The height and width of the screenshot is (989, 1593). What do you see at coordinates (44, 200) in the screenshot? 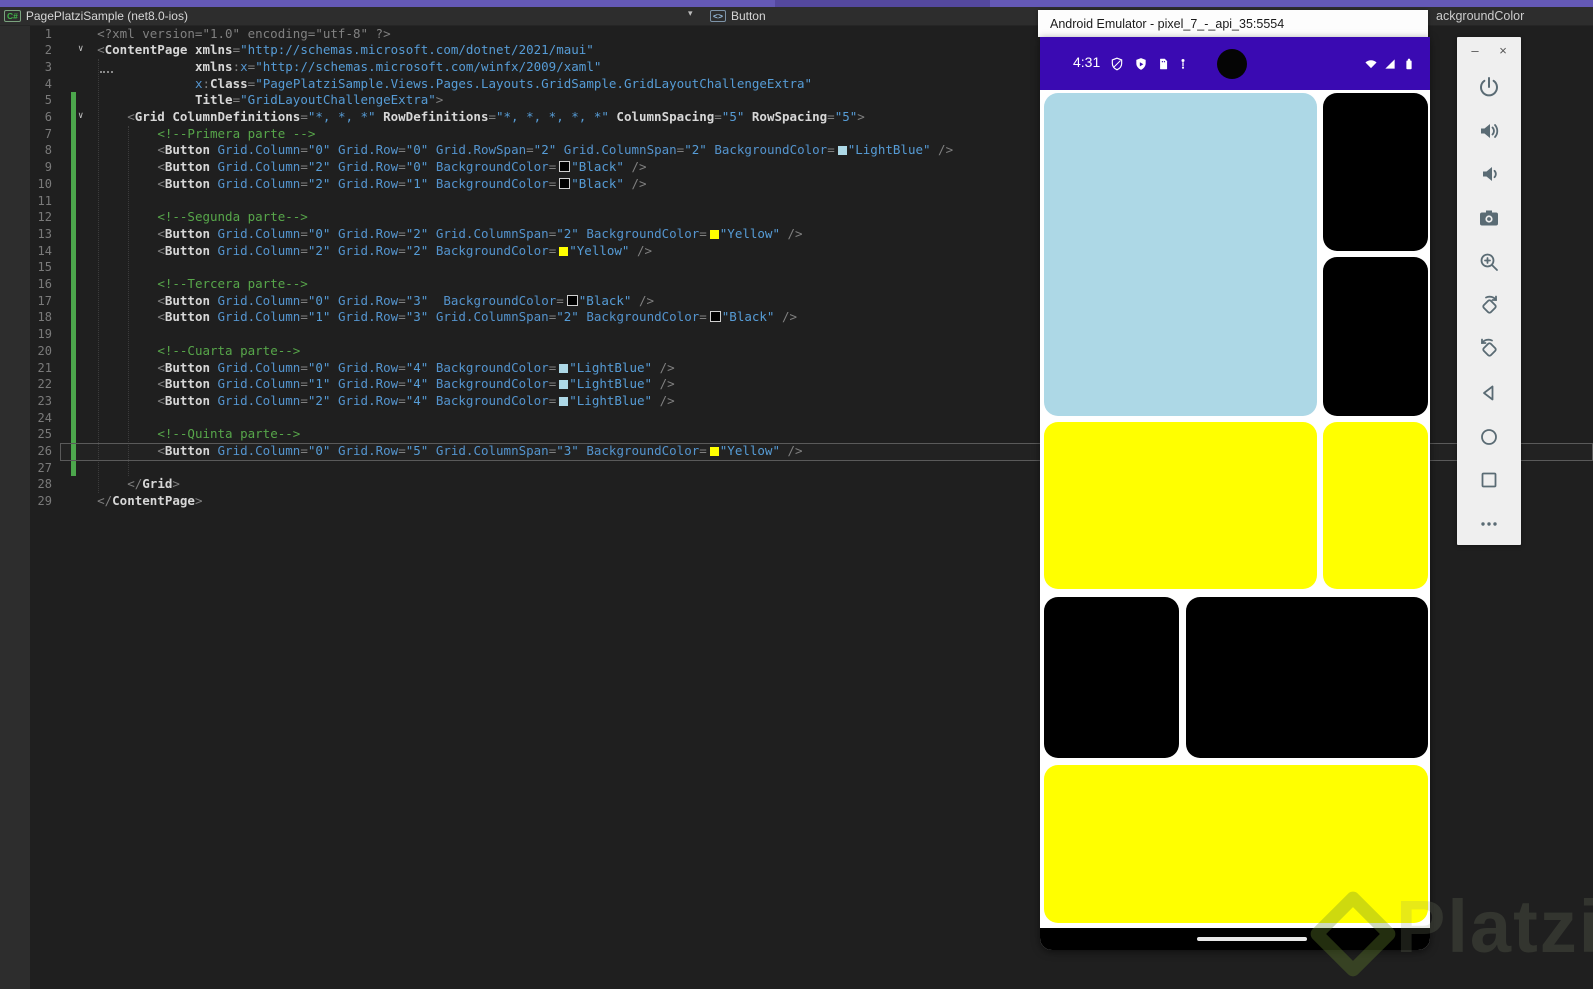
I see `line-number: 11` at bounding box center [44, 200].